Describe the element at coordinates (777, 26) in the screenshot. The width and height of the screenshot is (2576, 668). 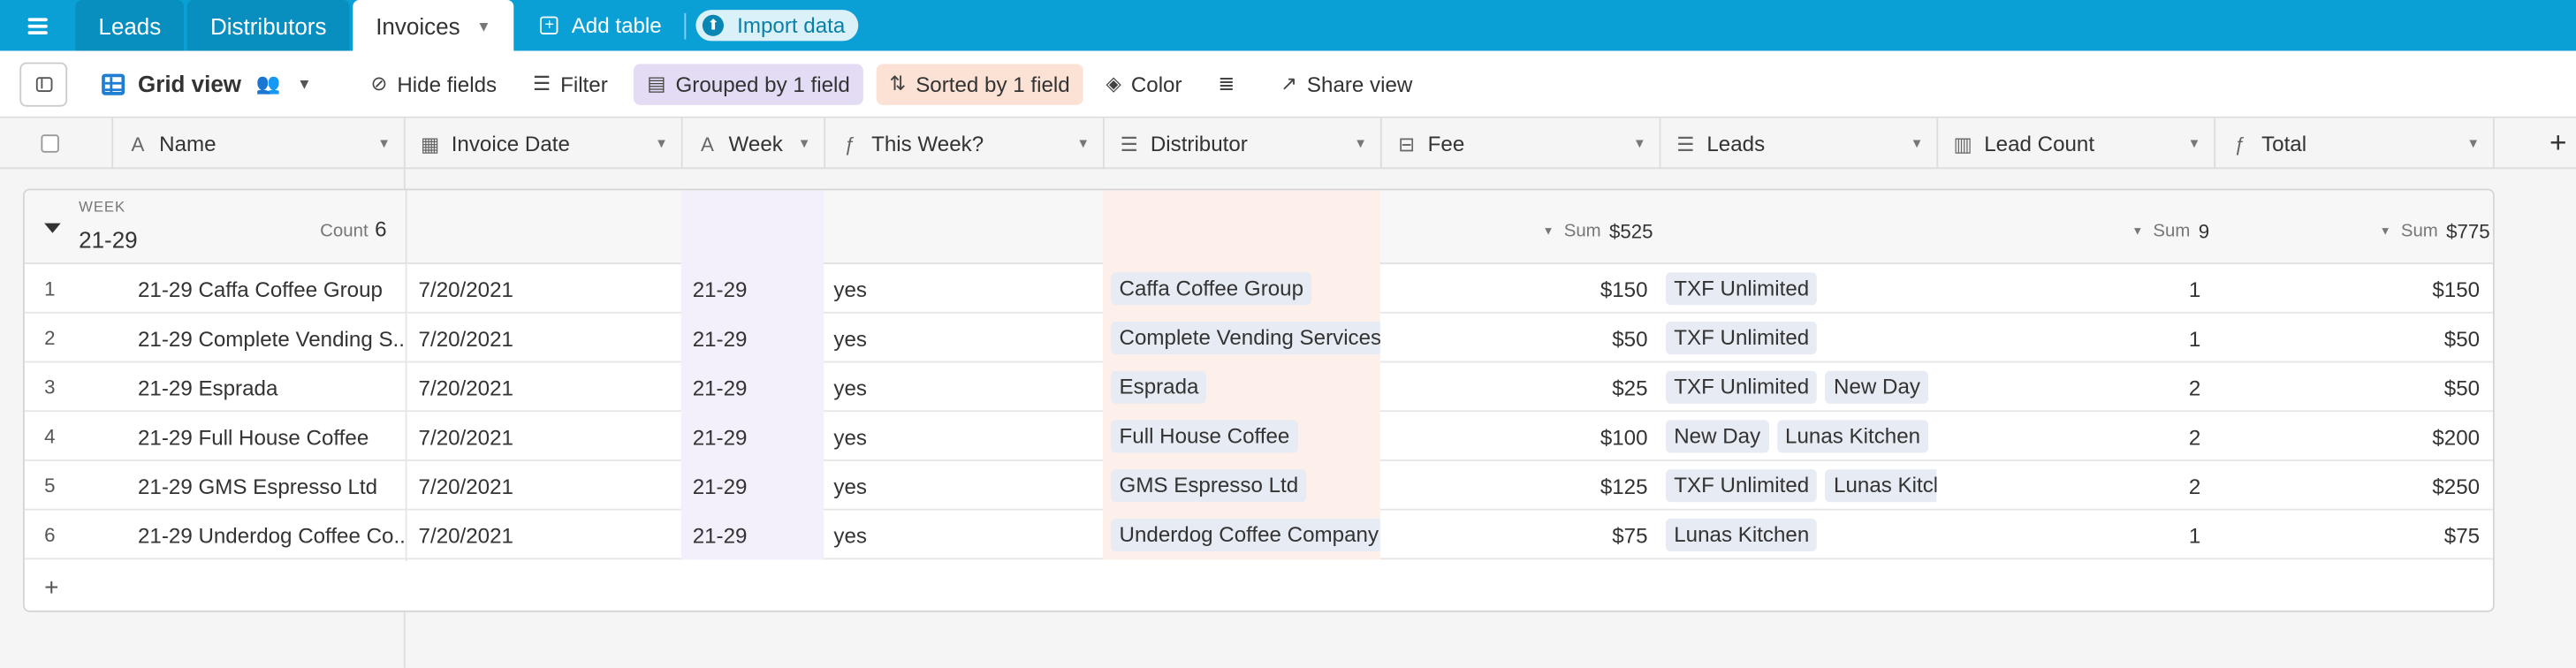
I see `import-data-button: ⬆ Import data` at that location.